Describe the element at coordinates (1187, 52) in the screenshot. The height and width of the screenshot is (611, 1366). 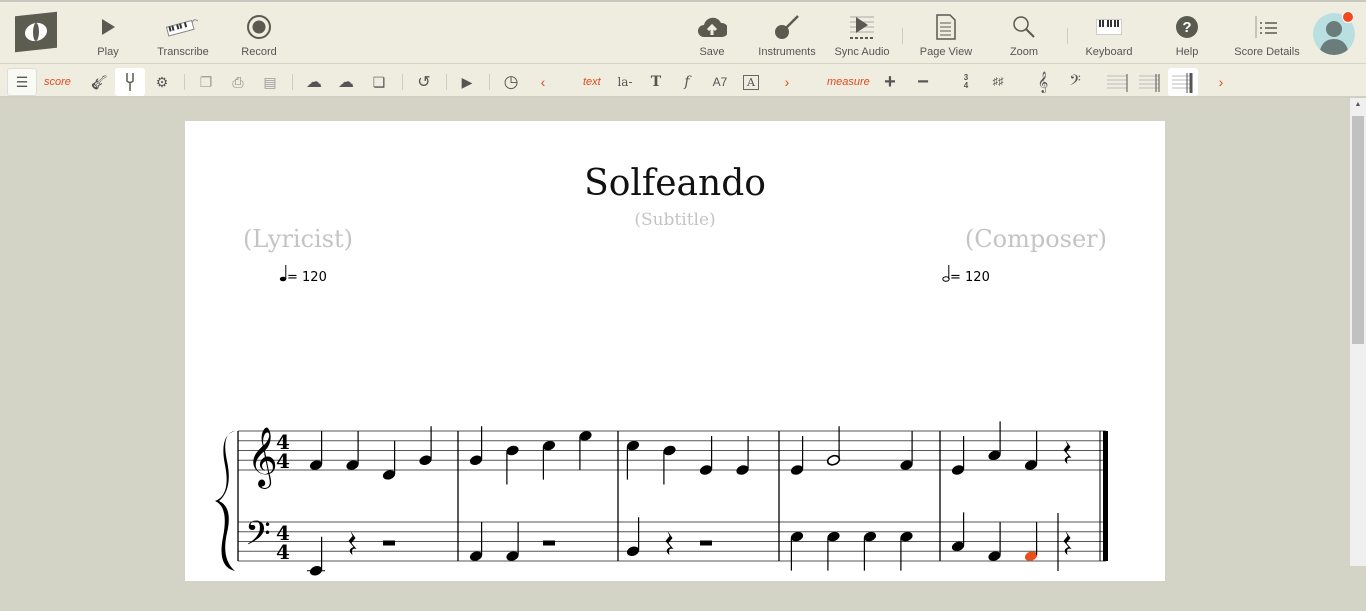
I see `help-label: Help` at that location.